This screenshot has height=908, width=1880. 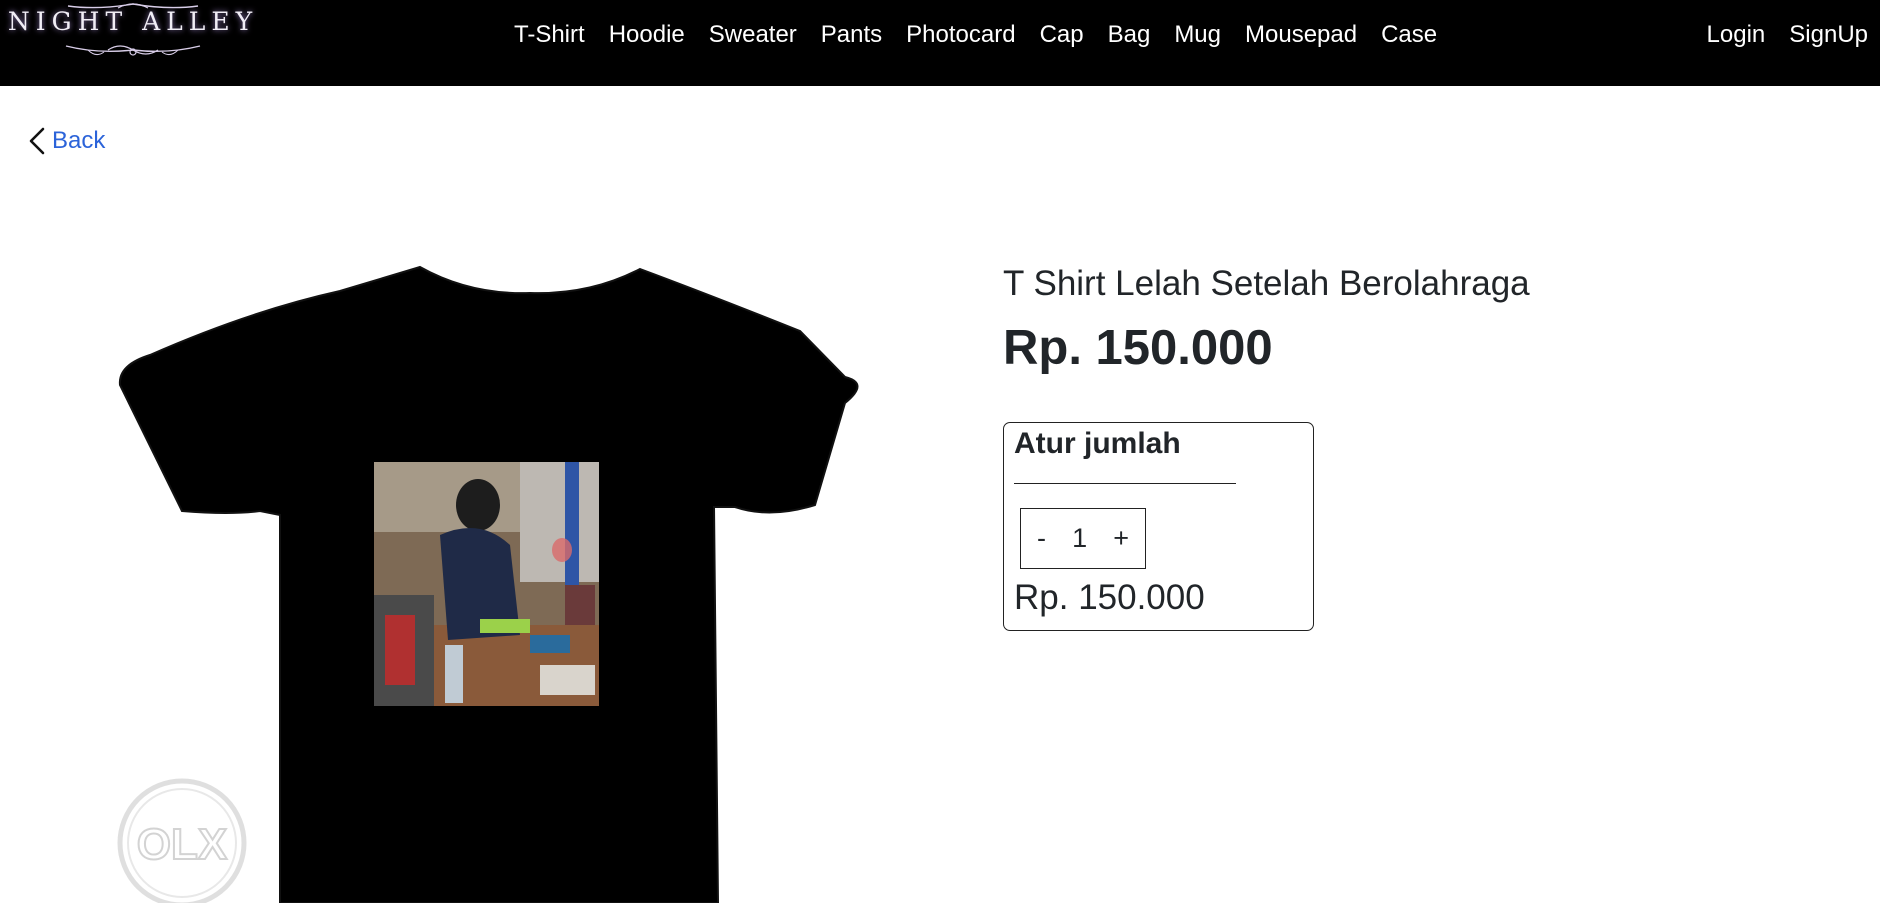 I want to click on brand-logo: NIGHT ALLEY, so click(x=130, y=40).